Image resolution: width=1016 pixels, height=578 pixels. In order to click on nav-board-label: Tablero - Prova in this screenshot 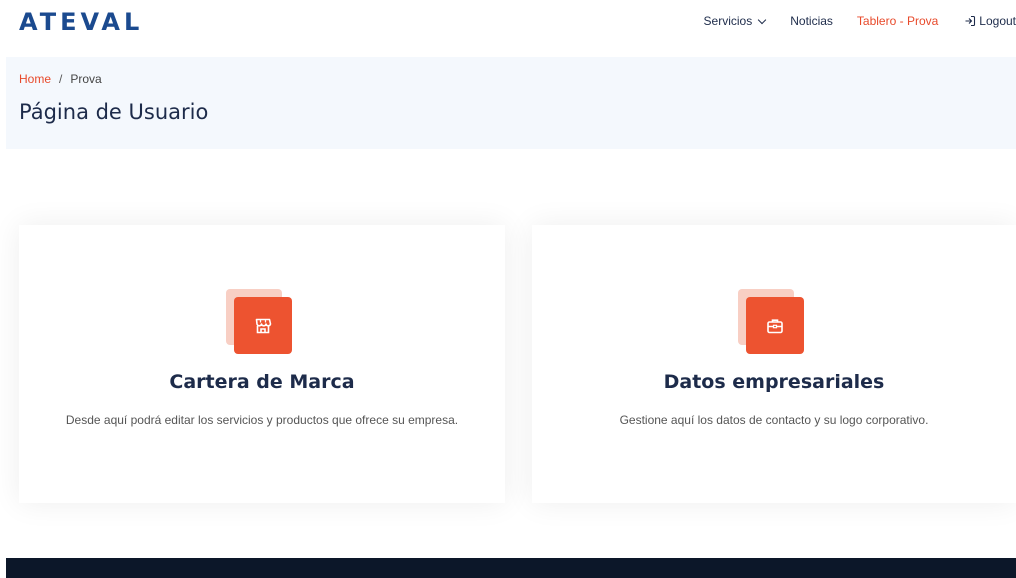, I will do `click(897, 21)`.